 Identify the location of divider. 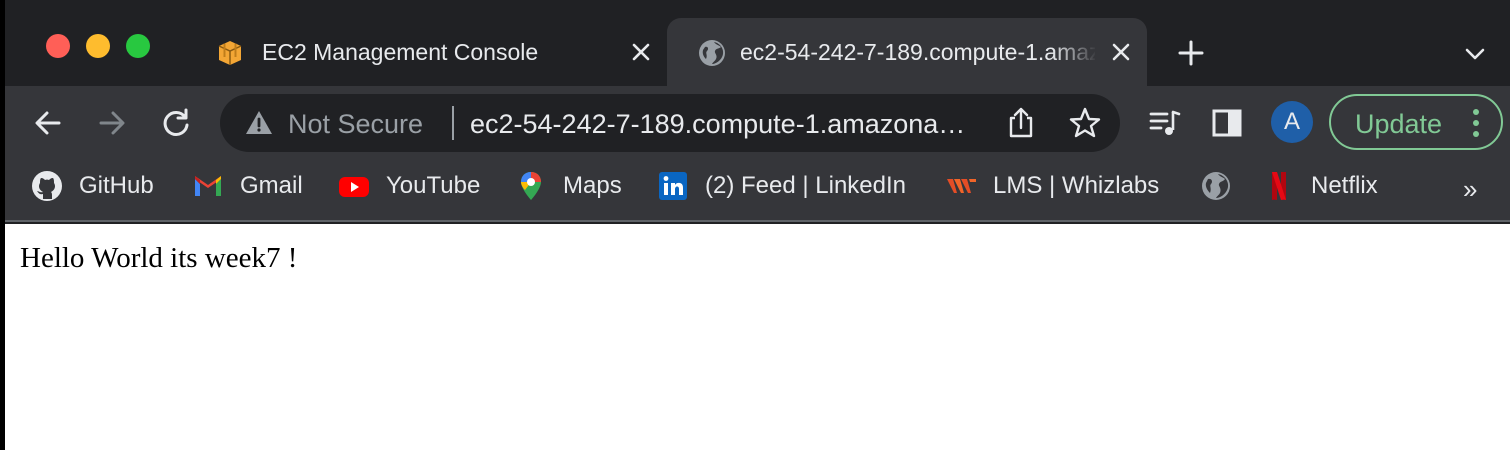
(453, 123).